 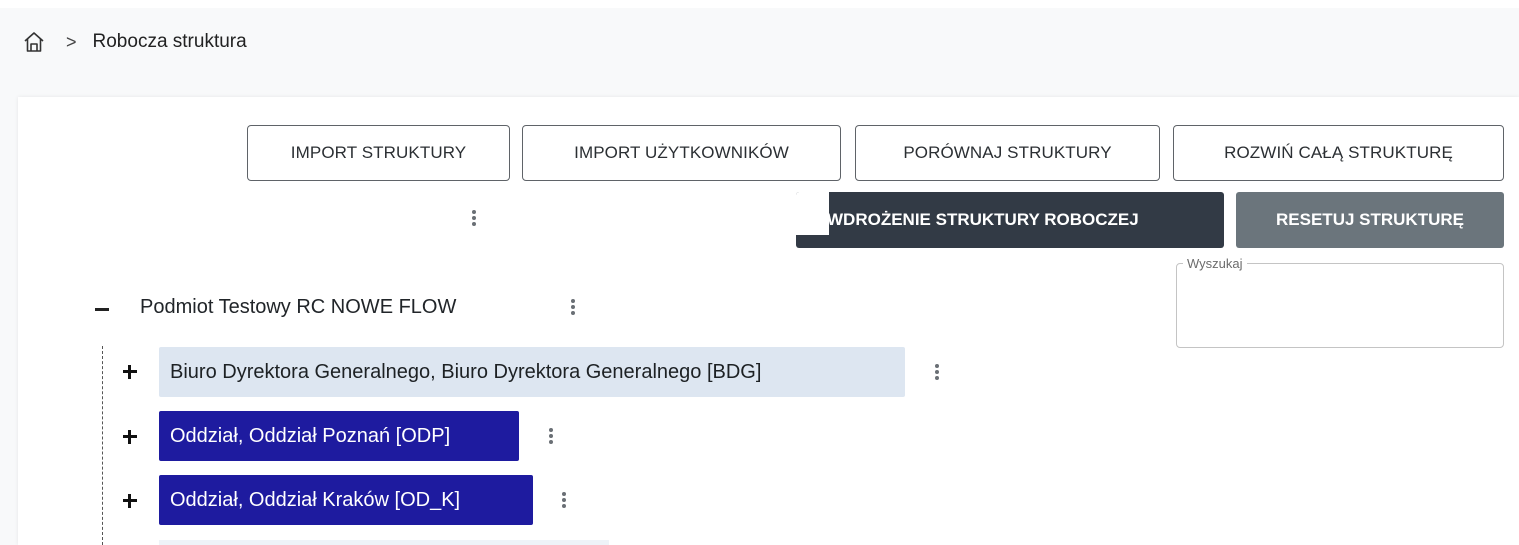 I want to click on home-icon, so click(x=34, y=42).